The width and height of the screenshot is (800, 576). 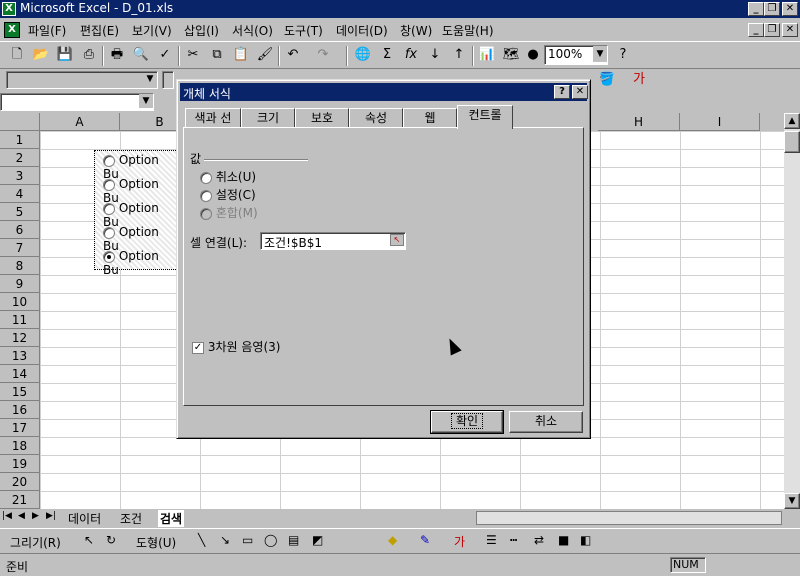 What do you see at coordinates (241, 55) in the screenshot?
I see `paste-icon: 📋` at bounding box center [241, 55].